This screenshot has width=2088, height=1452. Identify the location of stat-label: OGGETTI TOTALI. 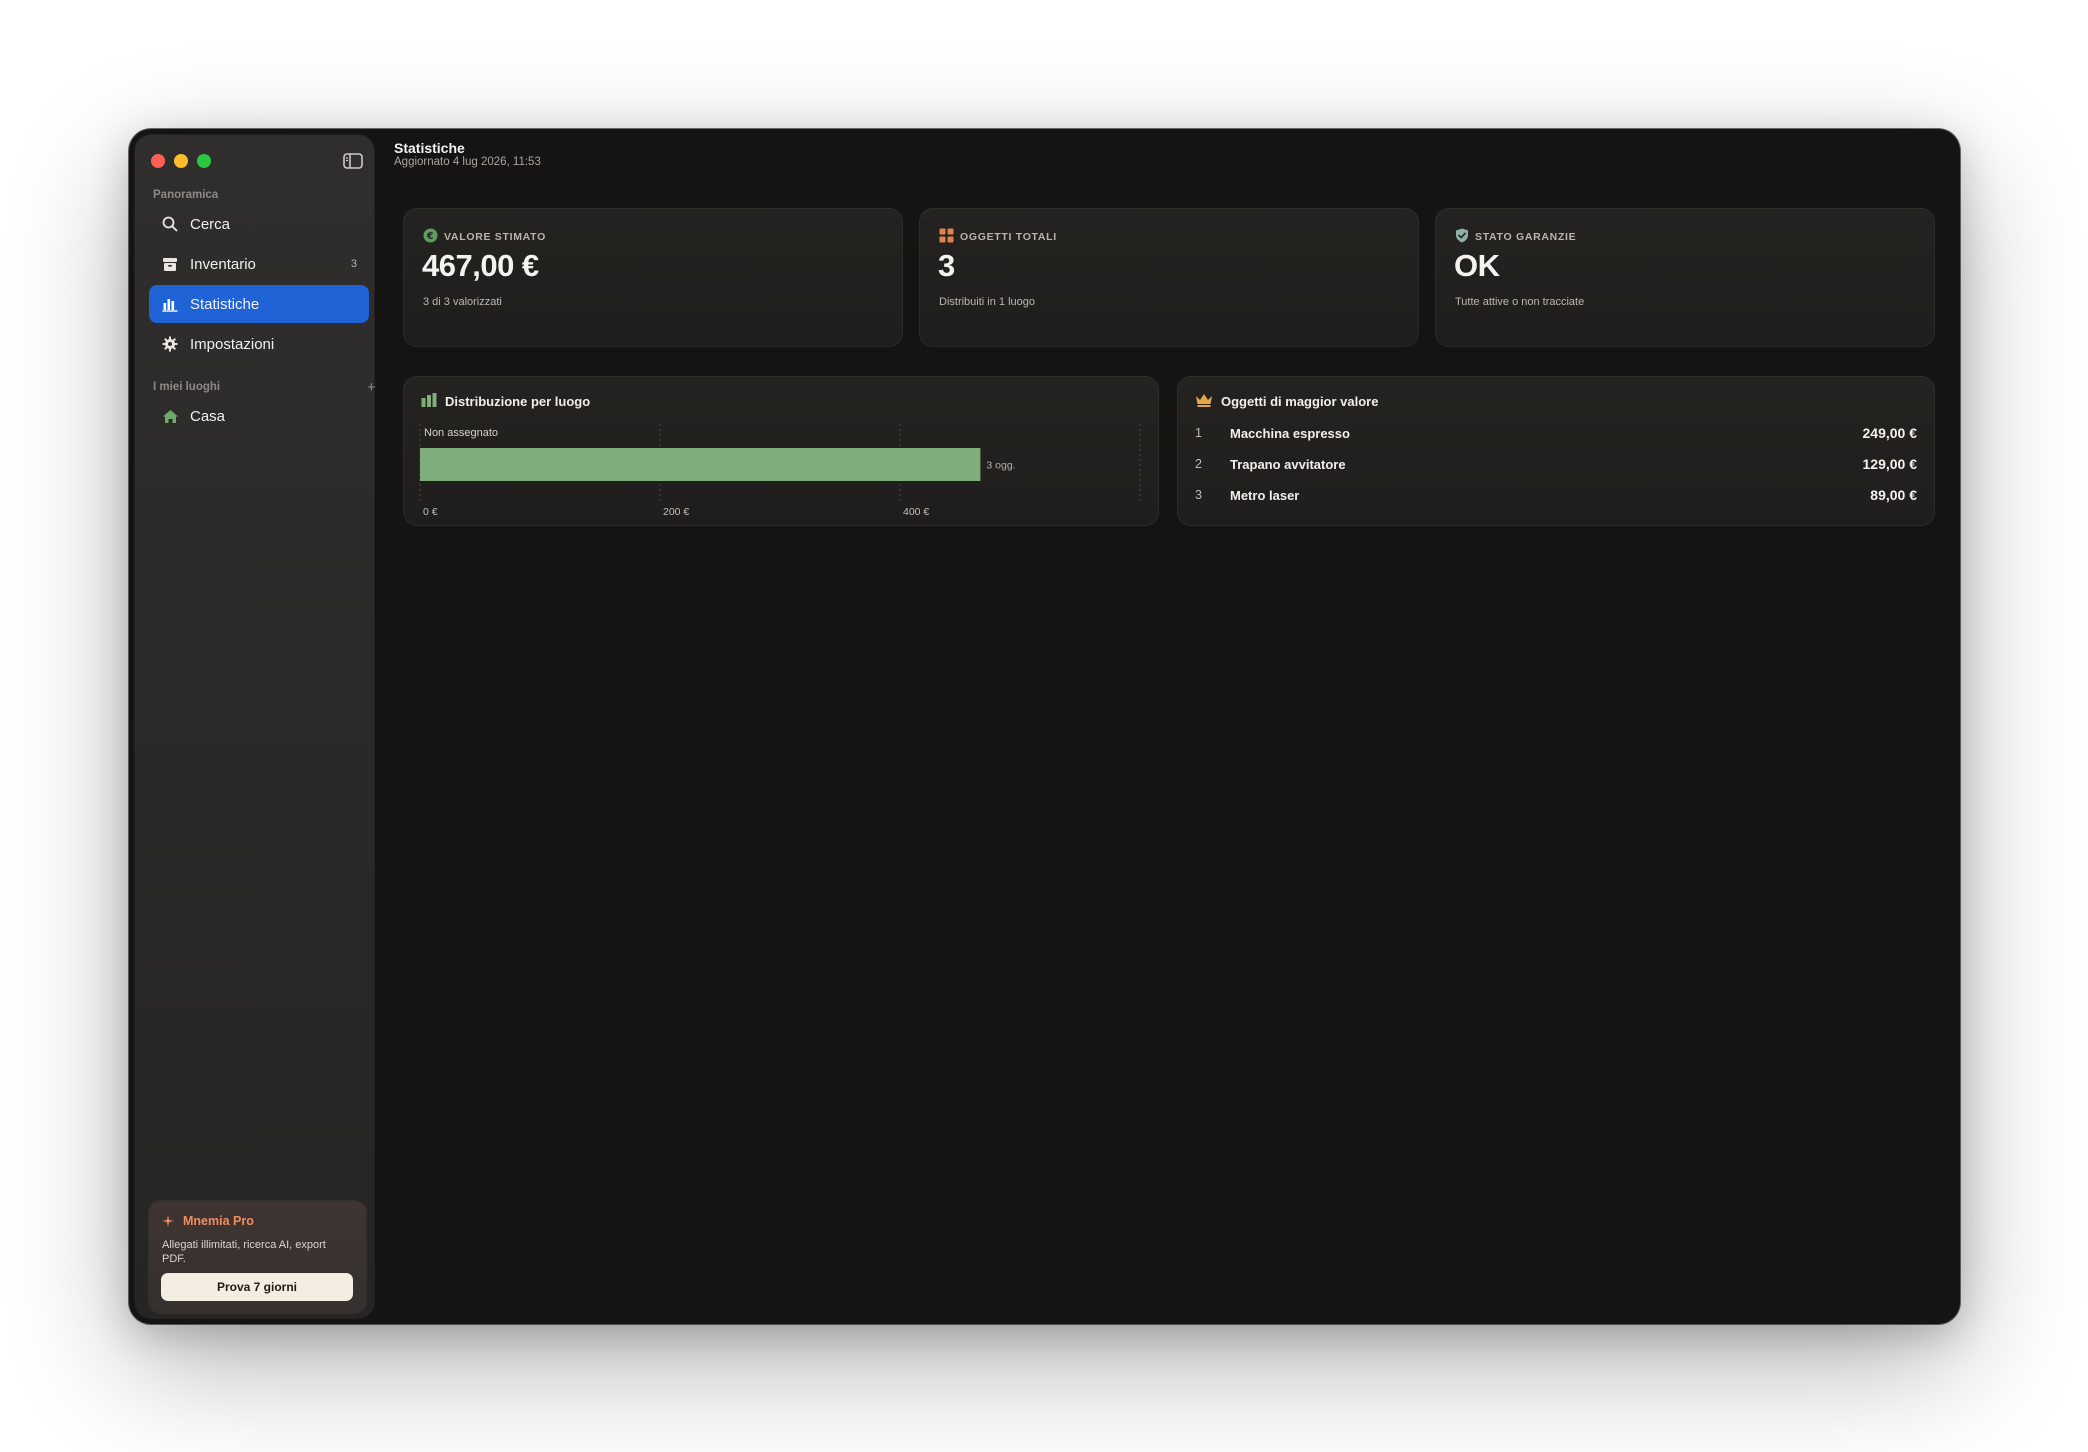
(1008, 237).